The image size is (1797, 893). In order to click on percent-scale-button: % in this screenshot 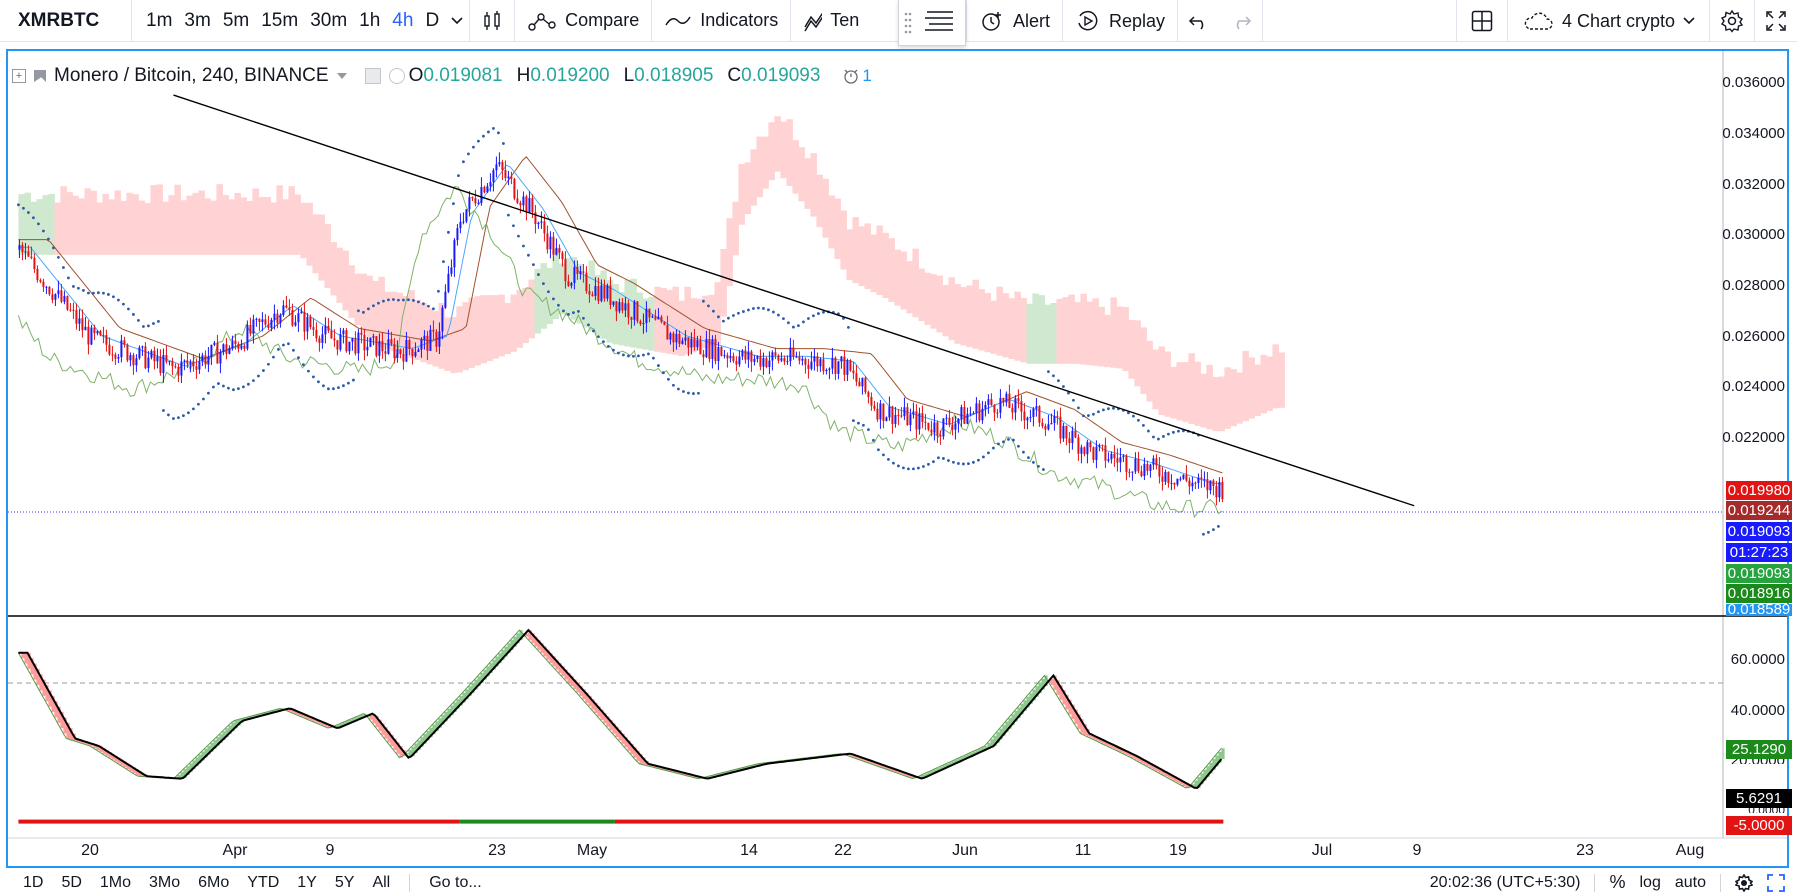, I will do `click(1617, 882)`.